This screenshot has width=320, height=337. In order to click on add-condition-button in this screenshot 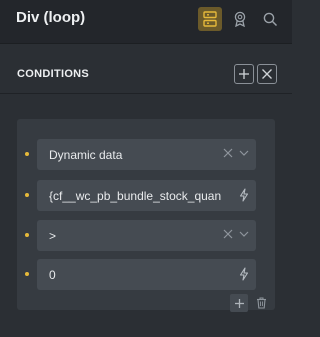, I will do `click(239, 303)`.